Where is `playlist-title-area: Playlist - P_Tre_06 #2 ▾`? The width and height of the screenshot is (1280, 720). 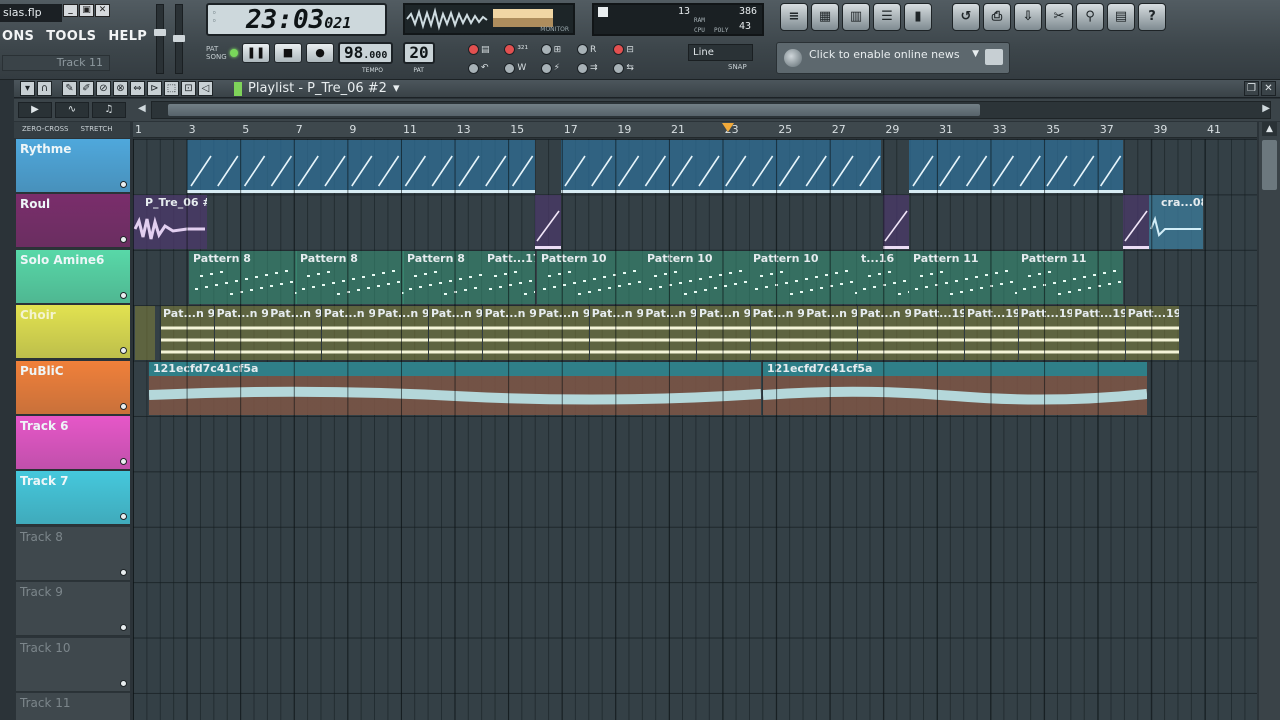 playlist-title-area: Playlist - P_Tre_06 #2 ▾ is located at coordinates (316, 88).